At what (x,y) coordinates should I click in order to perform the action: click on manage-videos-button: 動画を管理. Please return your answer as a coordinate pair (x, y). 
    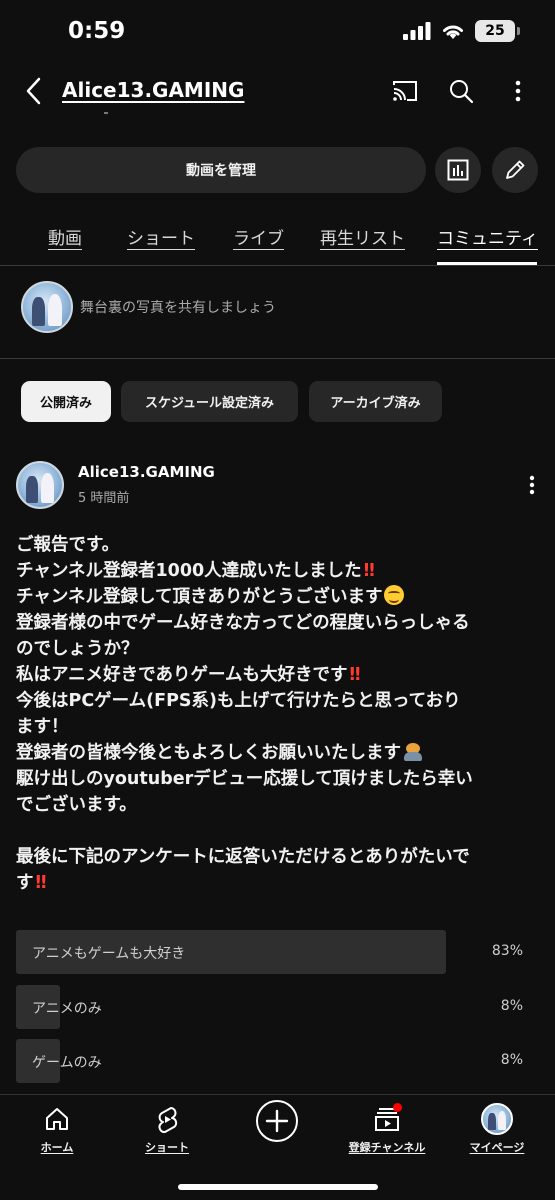
    Looking at the image, I should click on (221, 170).